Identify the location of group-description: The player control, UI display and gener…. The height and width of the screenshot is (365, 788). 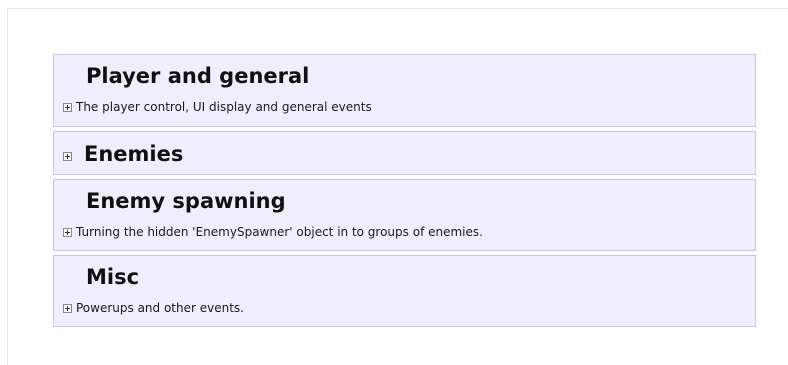
(224, 107).